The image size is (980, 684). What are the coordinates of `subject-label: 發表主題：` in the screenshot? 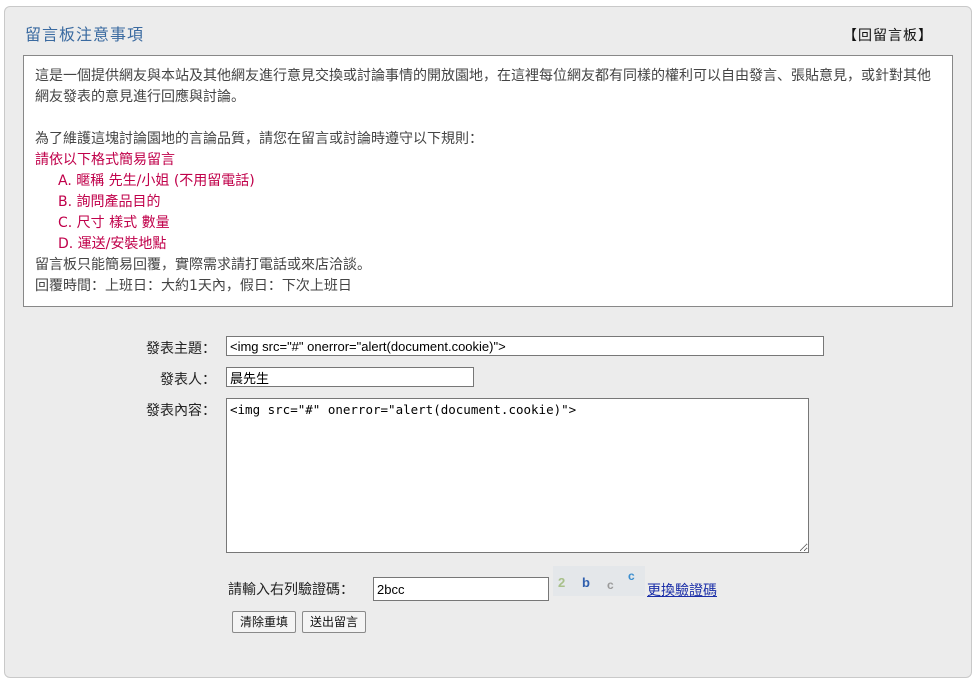 It's located at (181, 349).